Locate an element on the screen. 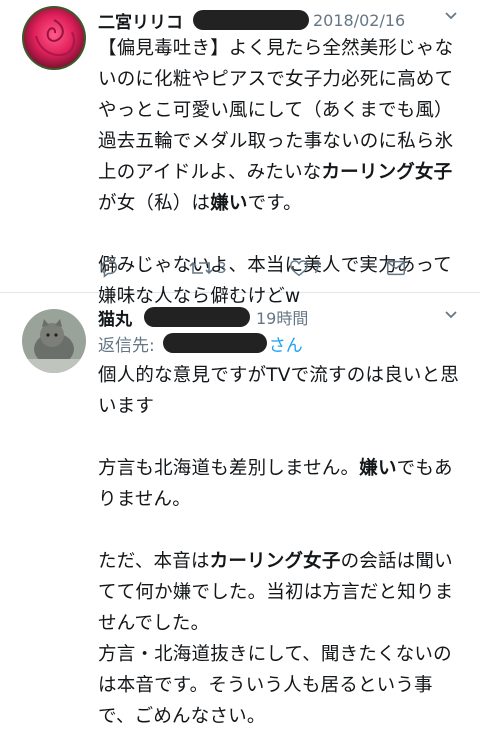 The height and width of the screenshot is (732, 480). tweet-paragraph: 個人的な意見ですがTVで流すのは良いと思います is located at coordinates (283, 391).